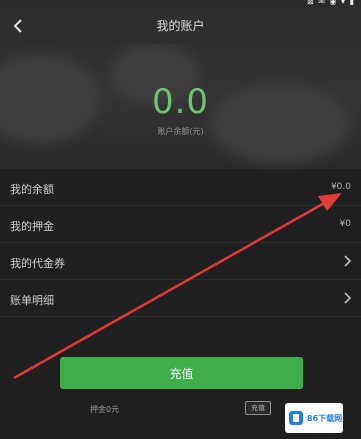  Describe the element at coordinates (37, 263) in the screenshot. I see `row-label: 我的代金券` at that location.